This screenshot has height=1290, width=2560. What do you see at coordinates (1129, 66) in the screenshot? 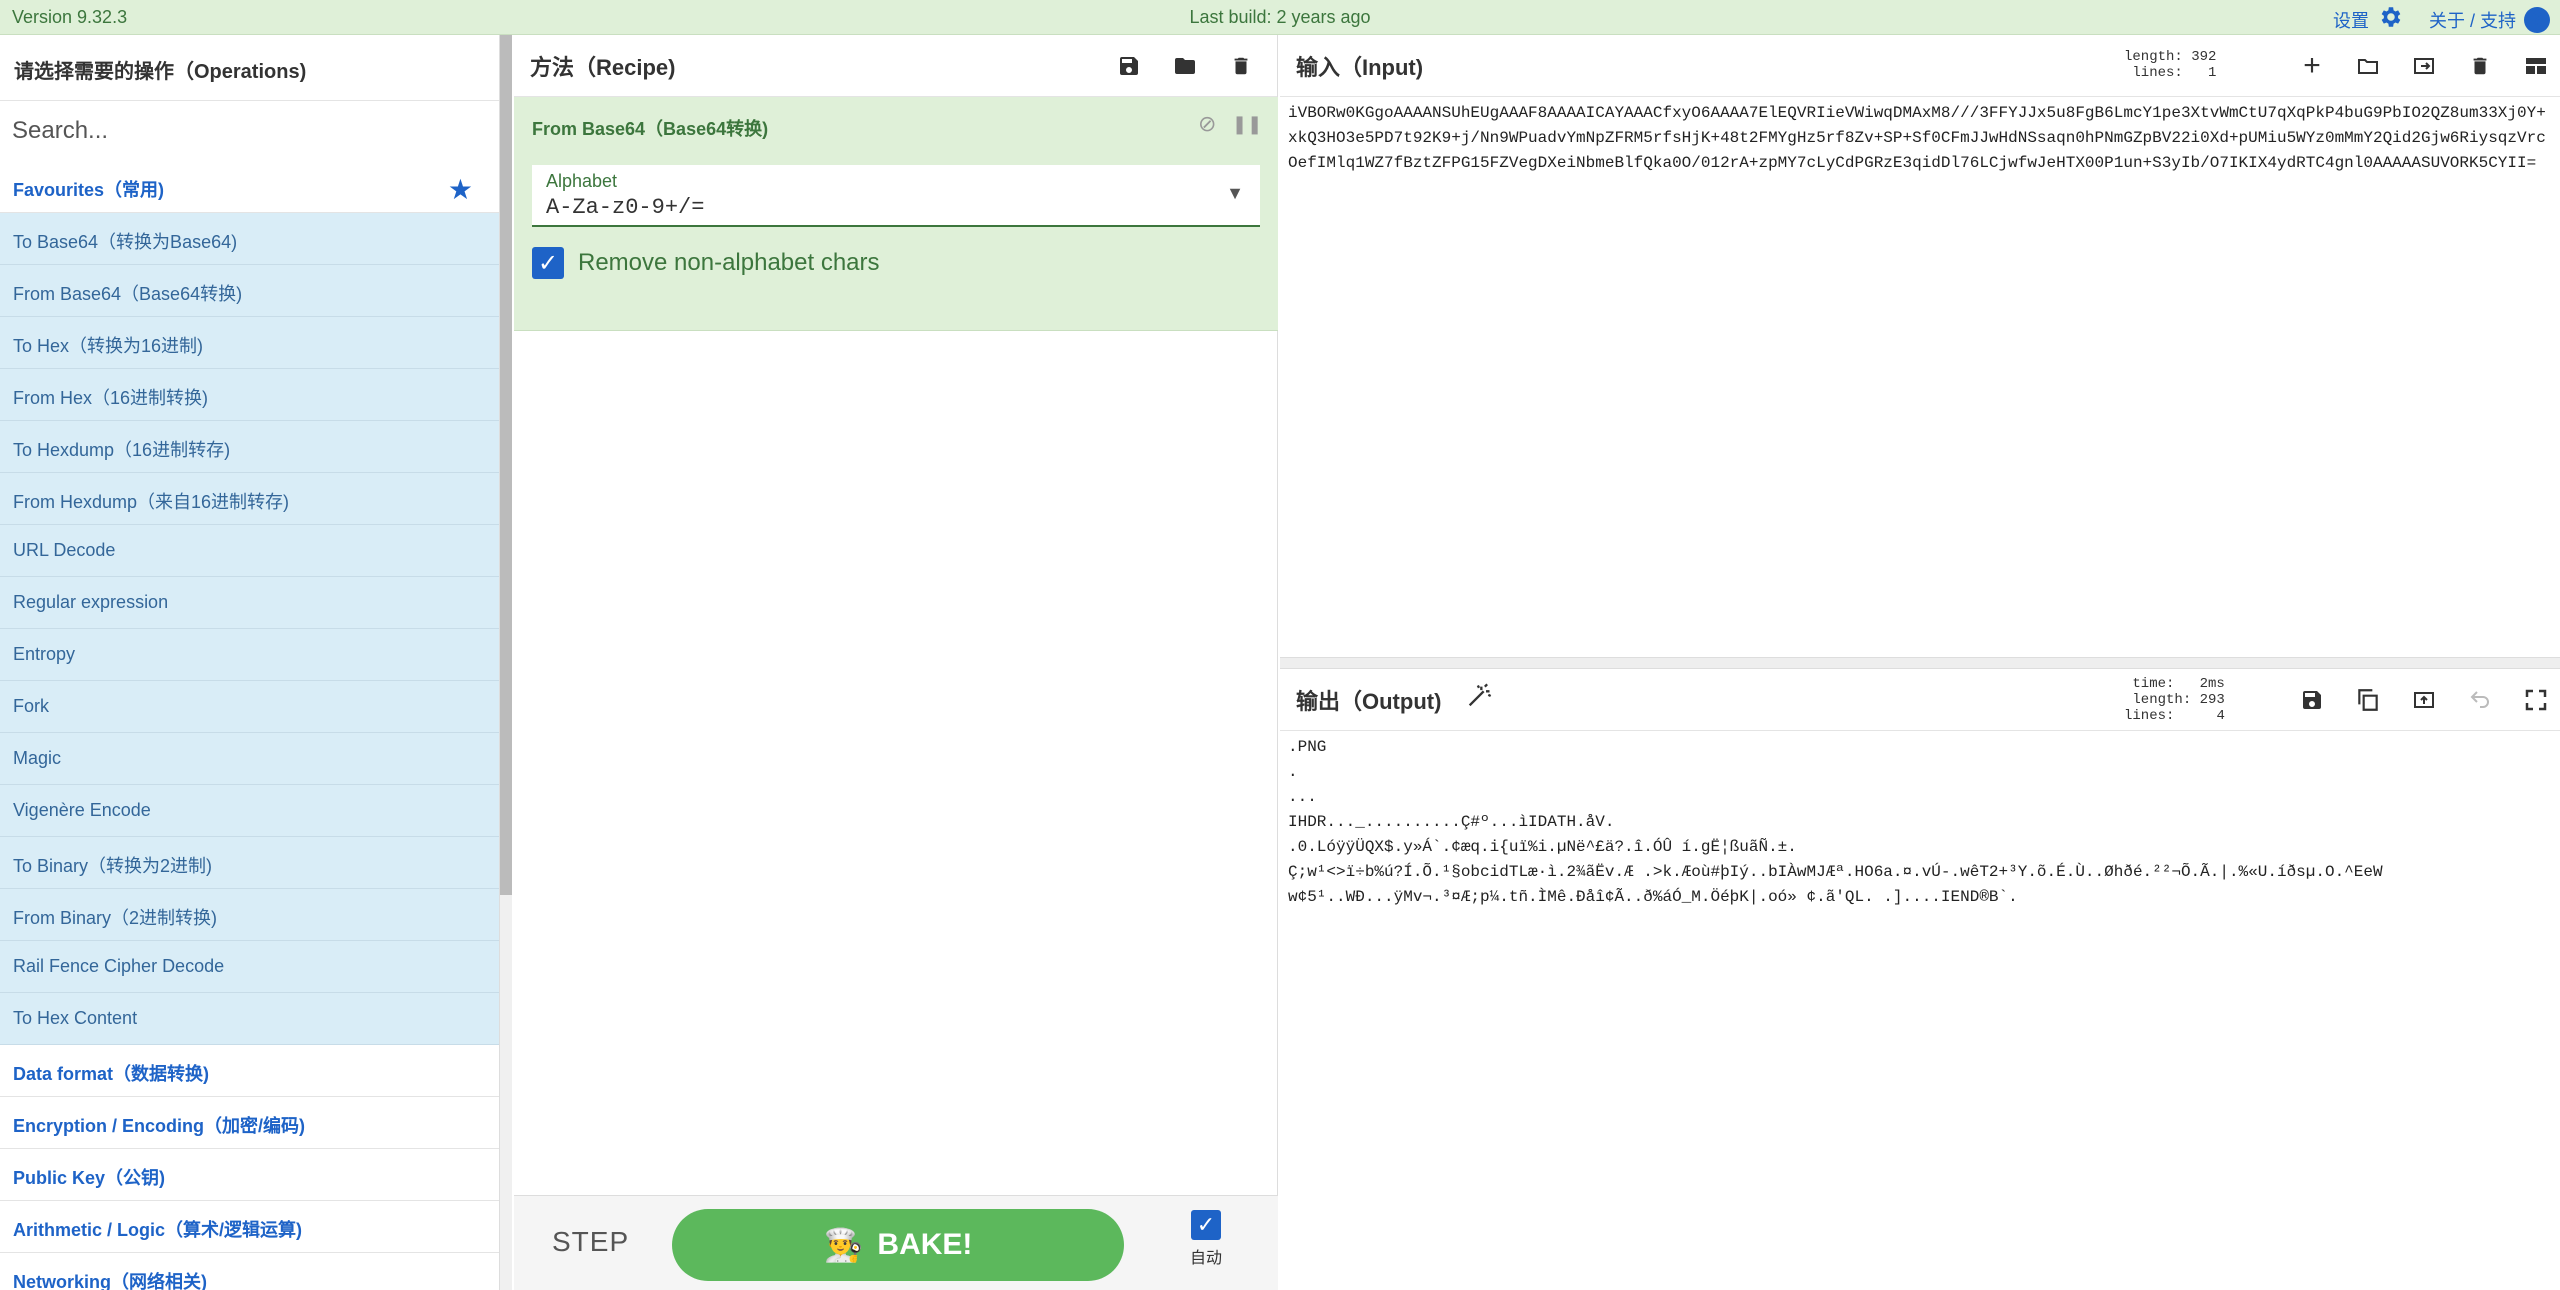
I see `save-icon` at bounding box center [1129, 66].